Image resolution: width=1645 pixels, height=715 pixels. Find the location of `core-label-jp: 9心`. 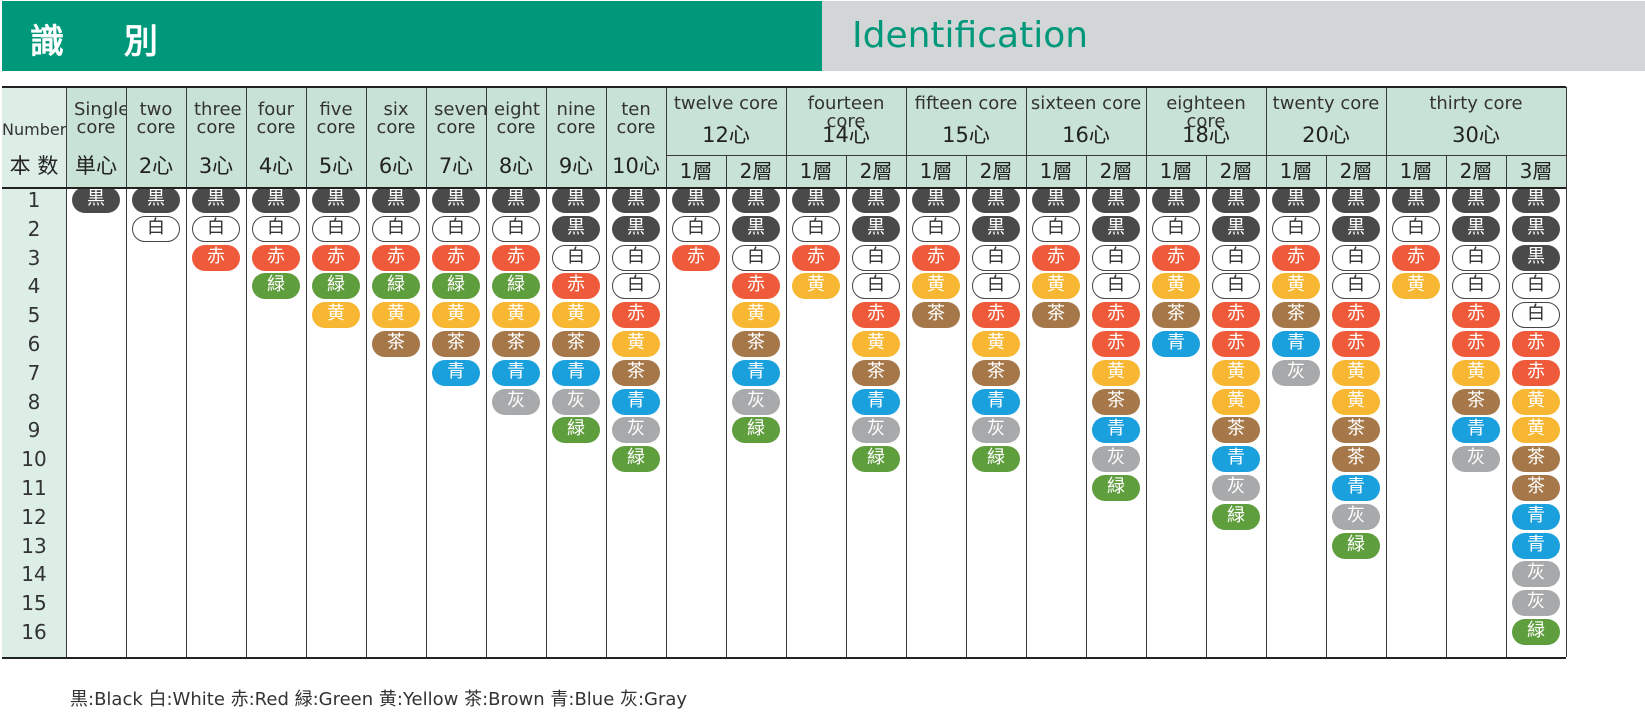

core-label-jp: 9心 is located at coordinates (576, 166).